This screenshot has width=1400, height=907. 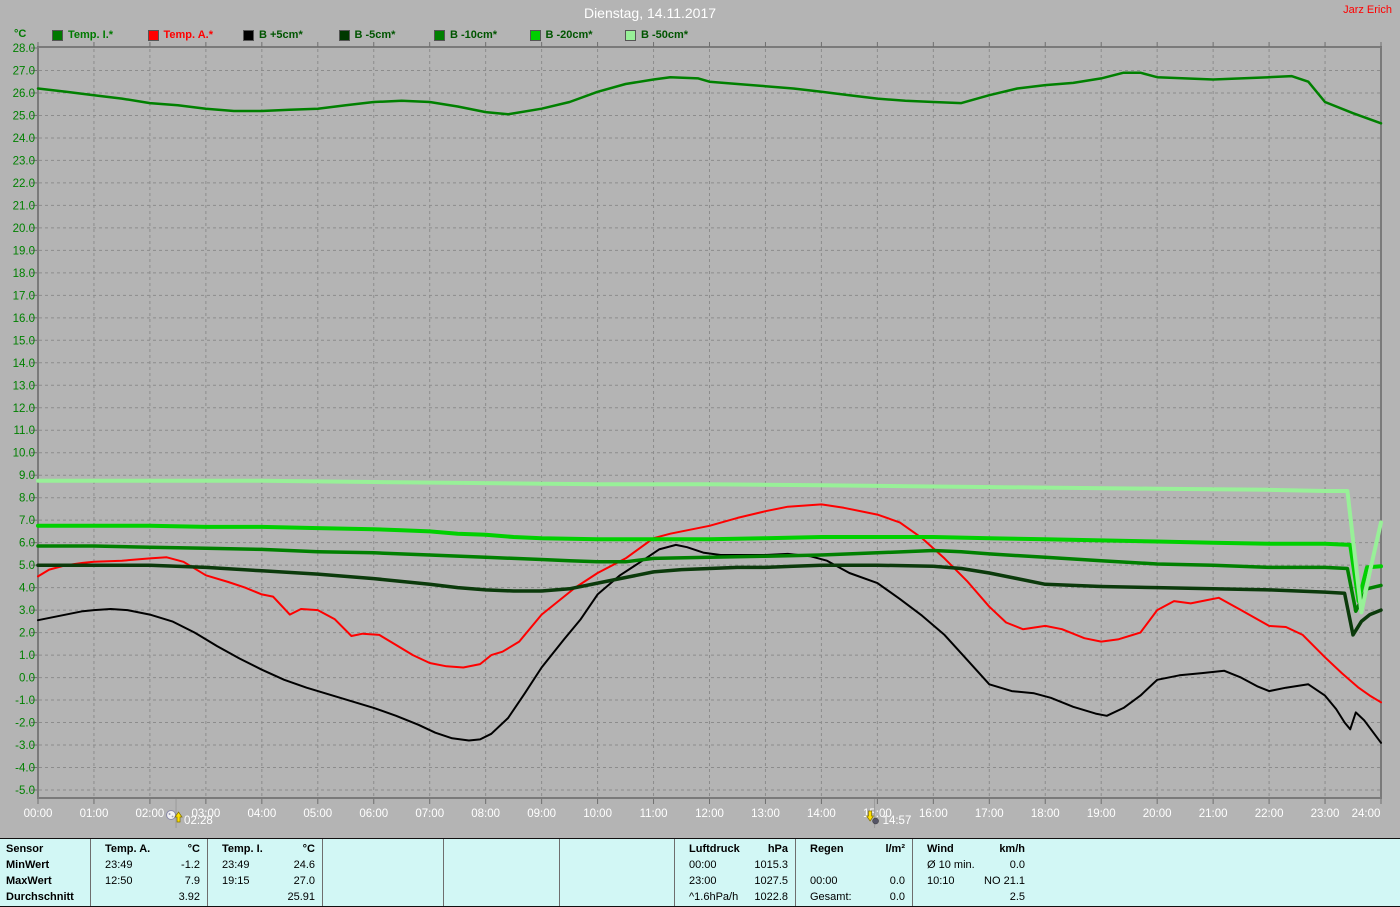 I want to click on svg-text: 05:00, so click(x=317, y=814).